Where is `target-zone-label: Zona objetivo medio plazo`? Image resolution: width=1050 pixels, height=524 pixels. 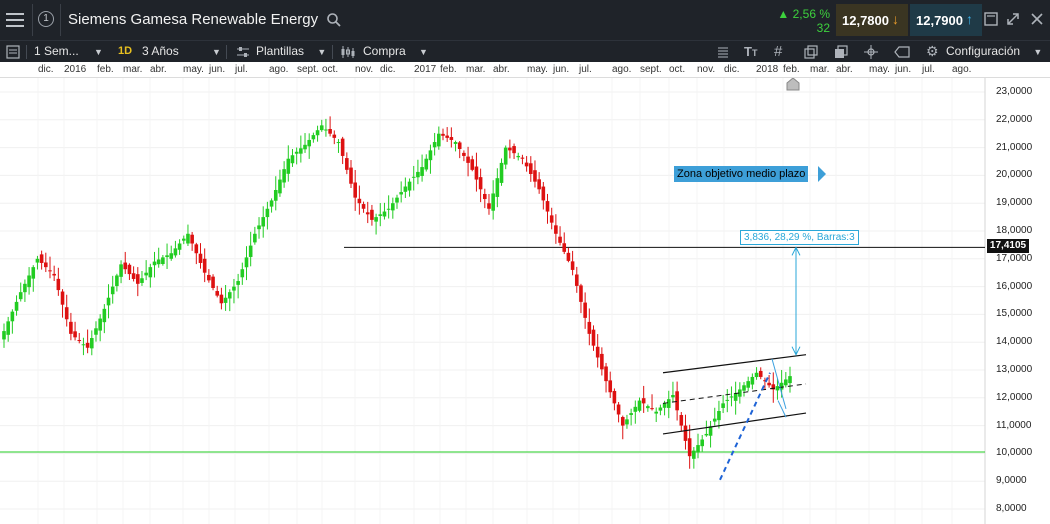
target-zone-label: Zona objetivo medio plazo is located at coordinates (741, 174).